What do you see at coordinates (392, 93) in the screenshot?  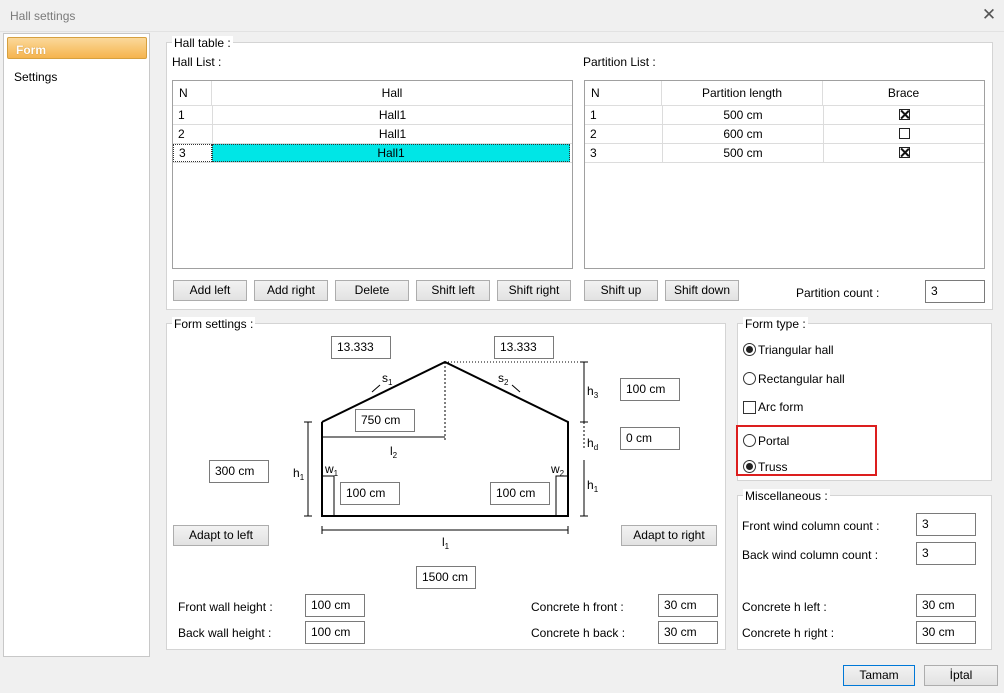 I see `column-header-hall: Hall` at bounding box center [392, 93].